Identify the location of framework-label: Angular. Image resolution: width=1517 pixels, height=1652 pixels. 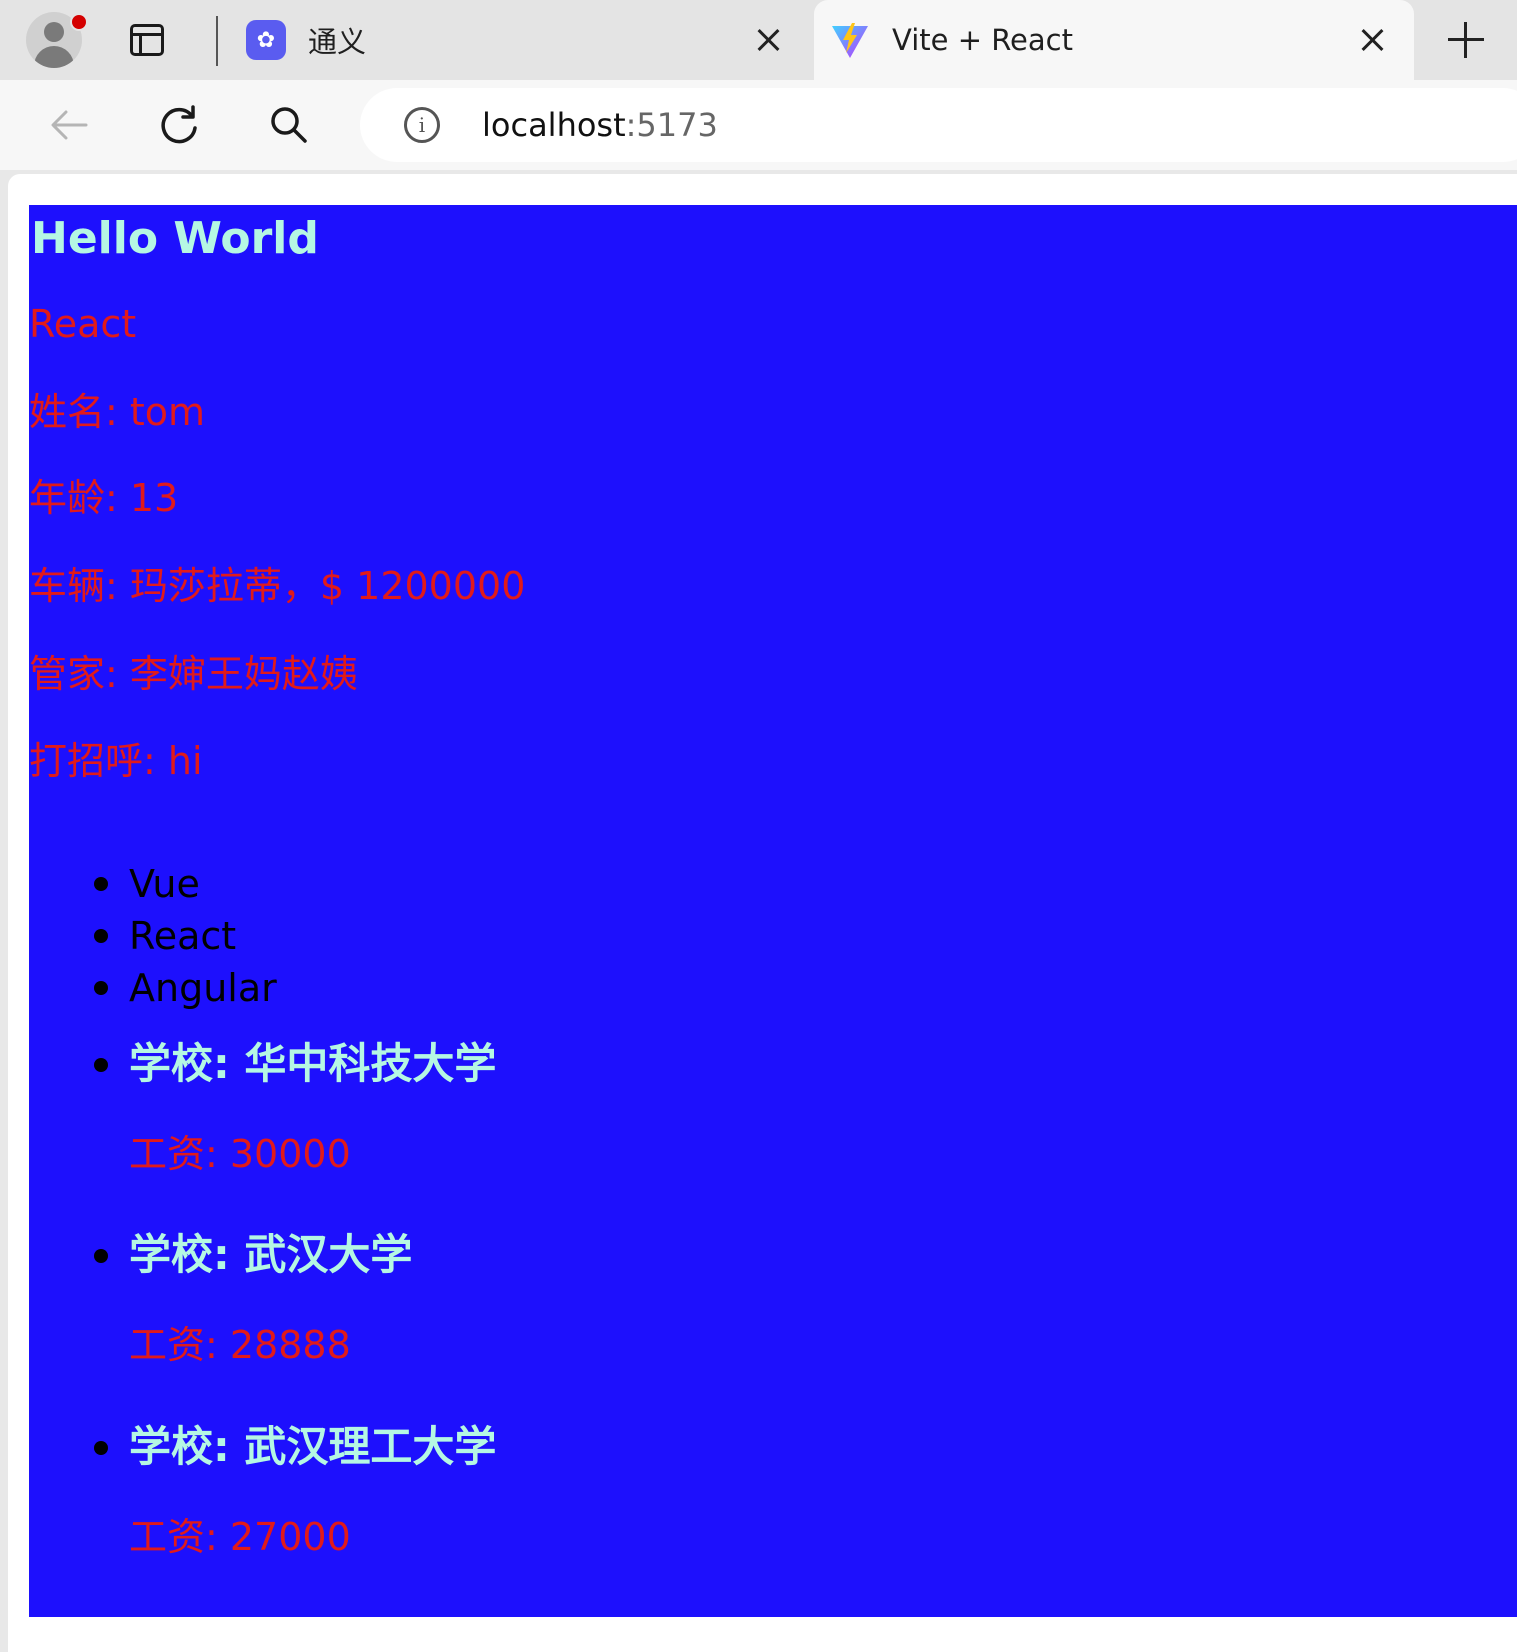
(203, 988).